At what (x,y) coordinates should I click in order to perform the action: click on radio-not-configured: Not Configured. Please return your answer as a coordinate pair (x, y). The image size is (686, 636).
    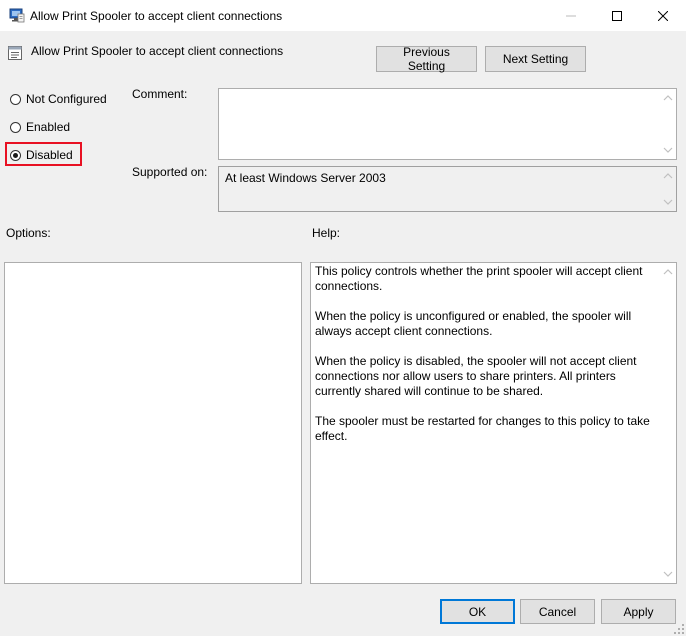
    Looking at the image, I should click on (58, 99).